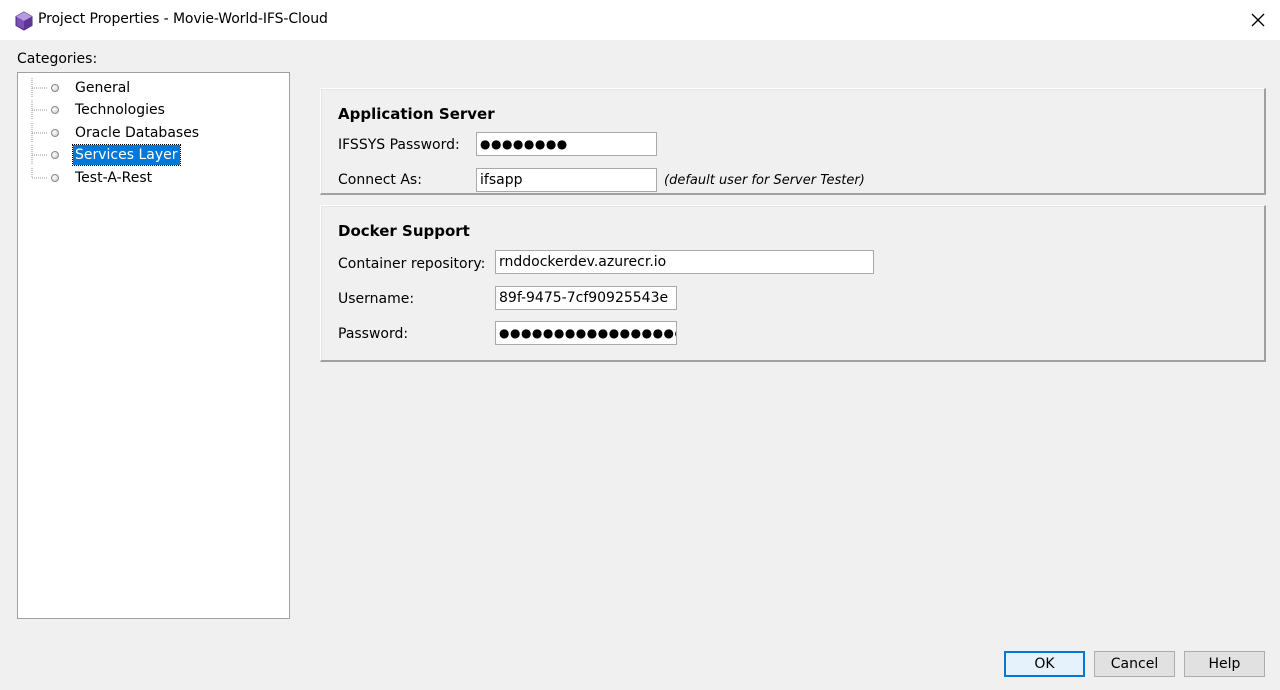 The image size is (1280, 690). What do you see at coordinates (24, 21) in the screenshot?
I see `cube-icon` at bounding box center [24, 21].